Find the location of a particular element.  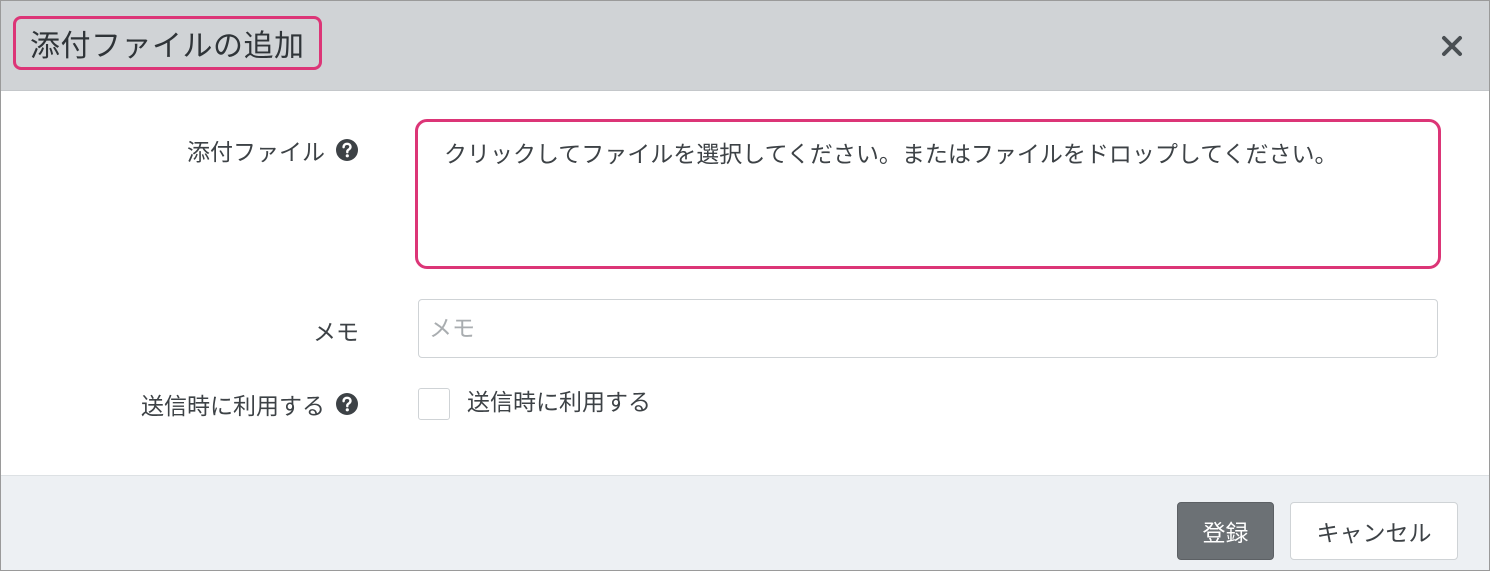

attachment-label-row: 添付ファイル is located at coordinates (273, 150).